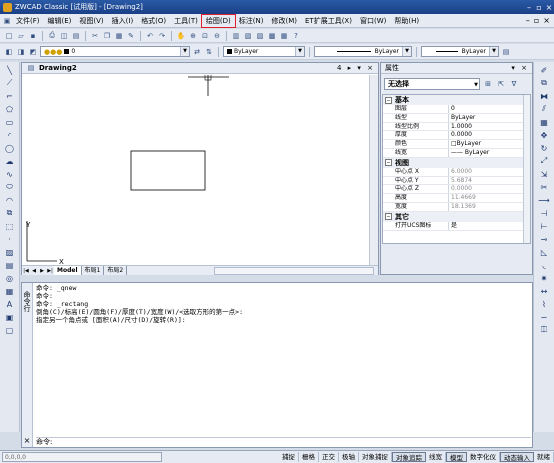 Image resolution: width=554 pixels, height=463 pixels. Describe the element at coordinates (544, 317) in the screenshot. I see `edit-spline-icon: ∽` at that location.